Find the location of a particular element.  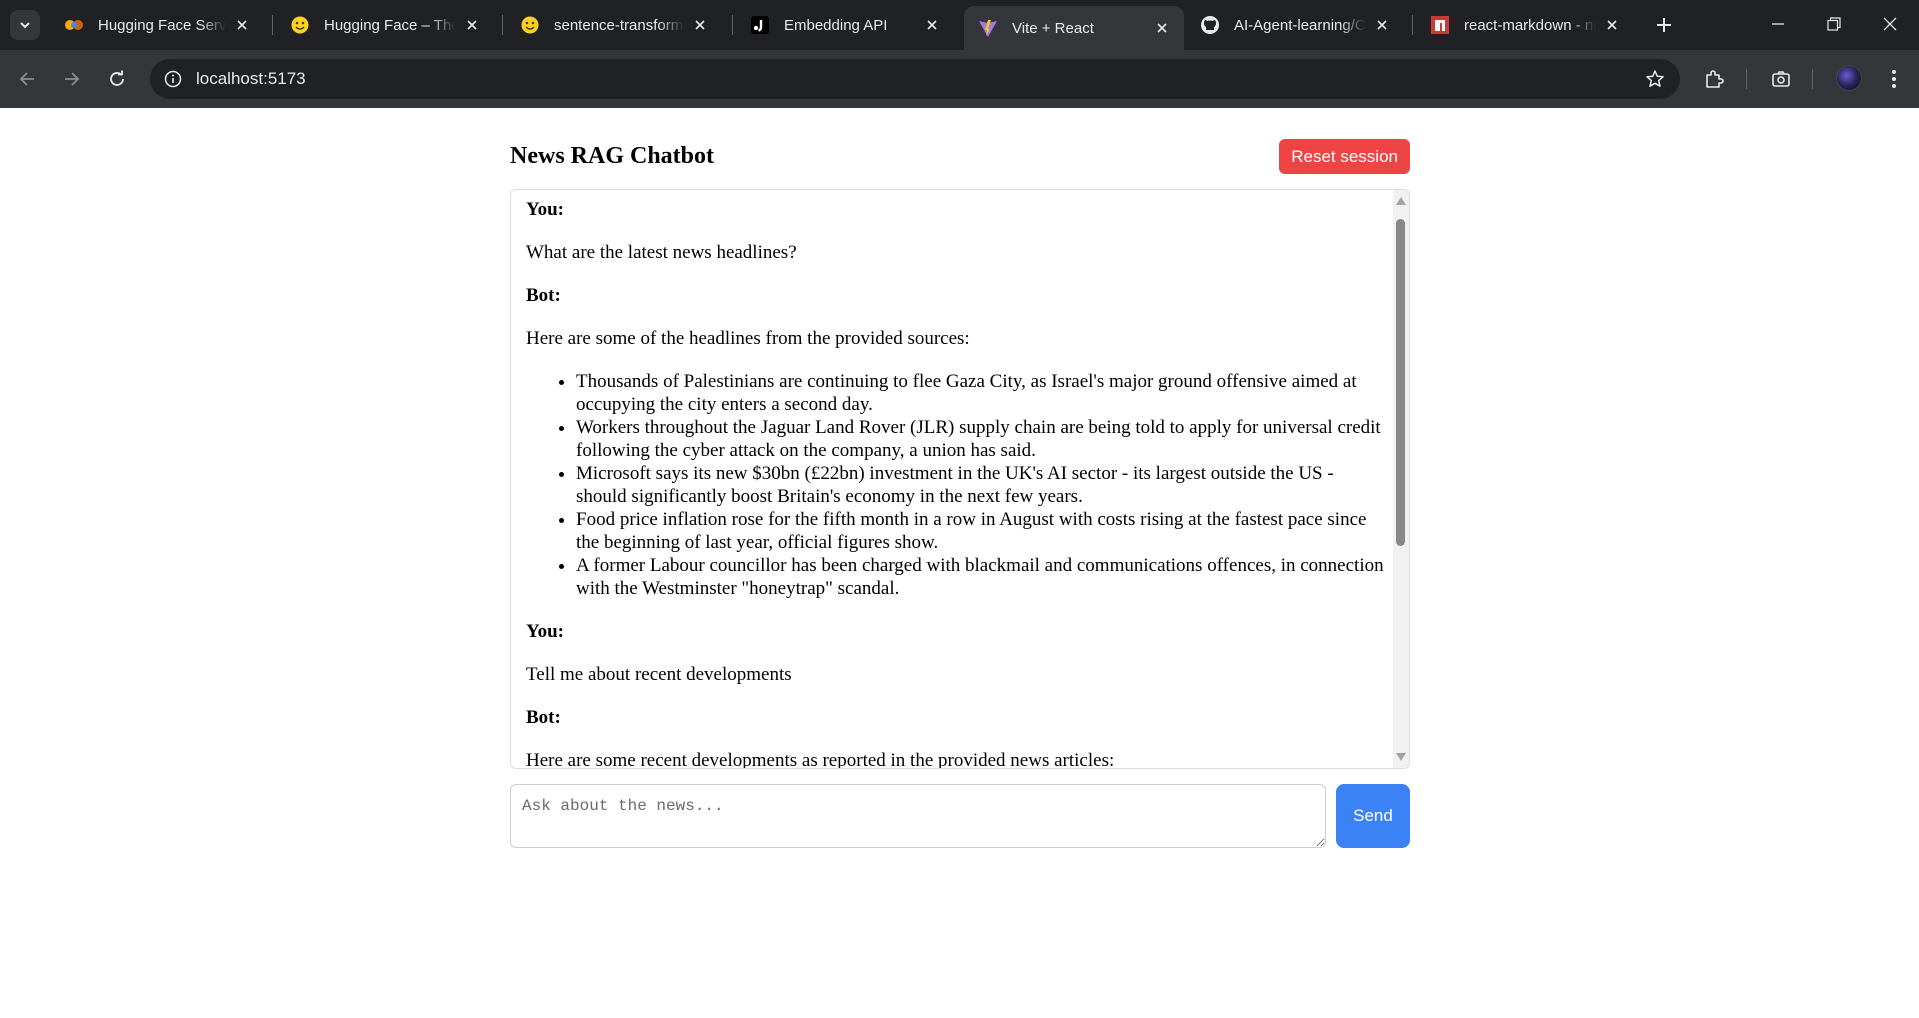

restore-button is located at coordinates (1834, 24).